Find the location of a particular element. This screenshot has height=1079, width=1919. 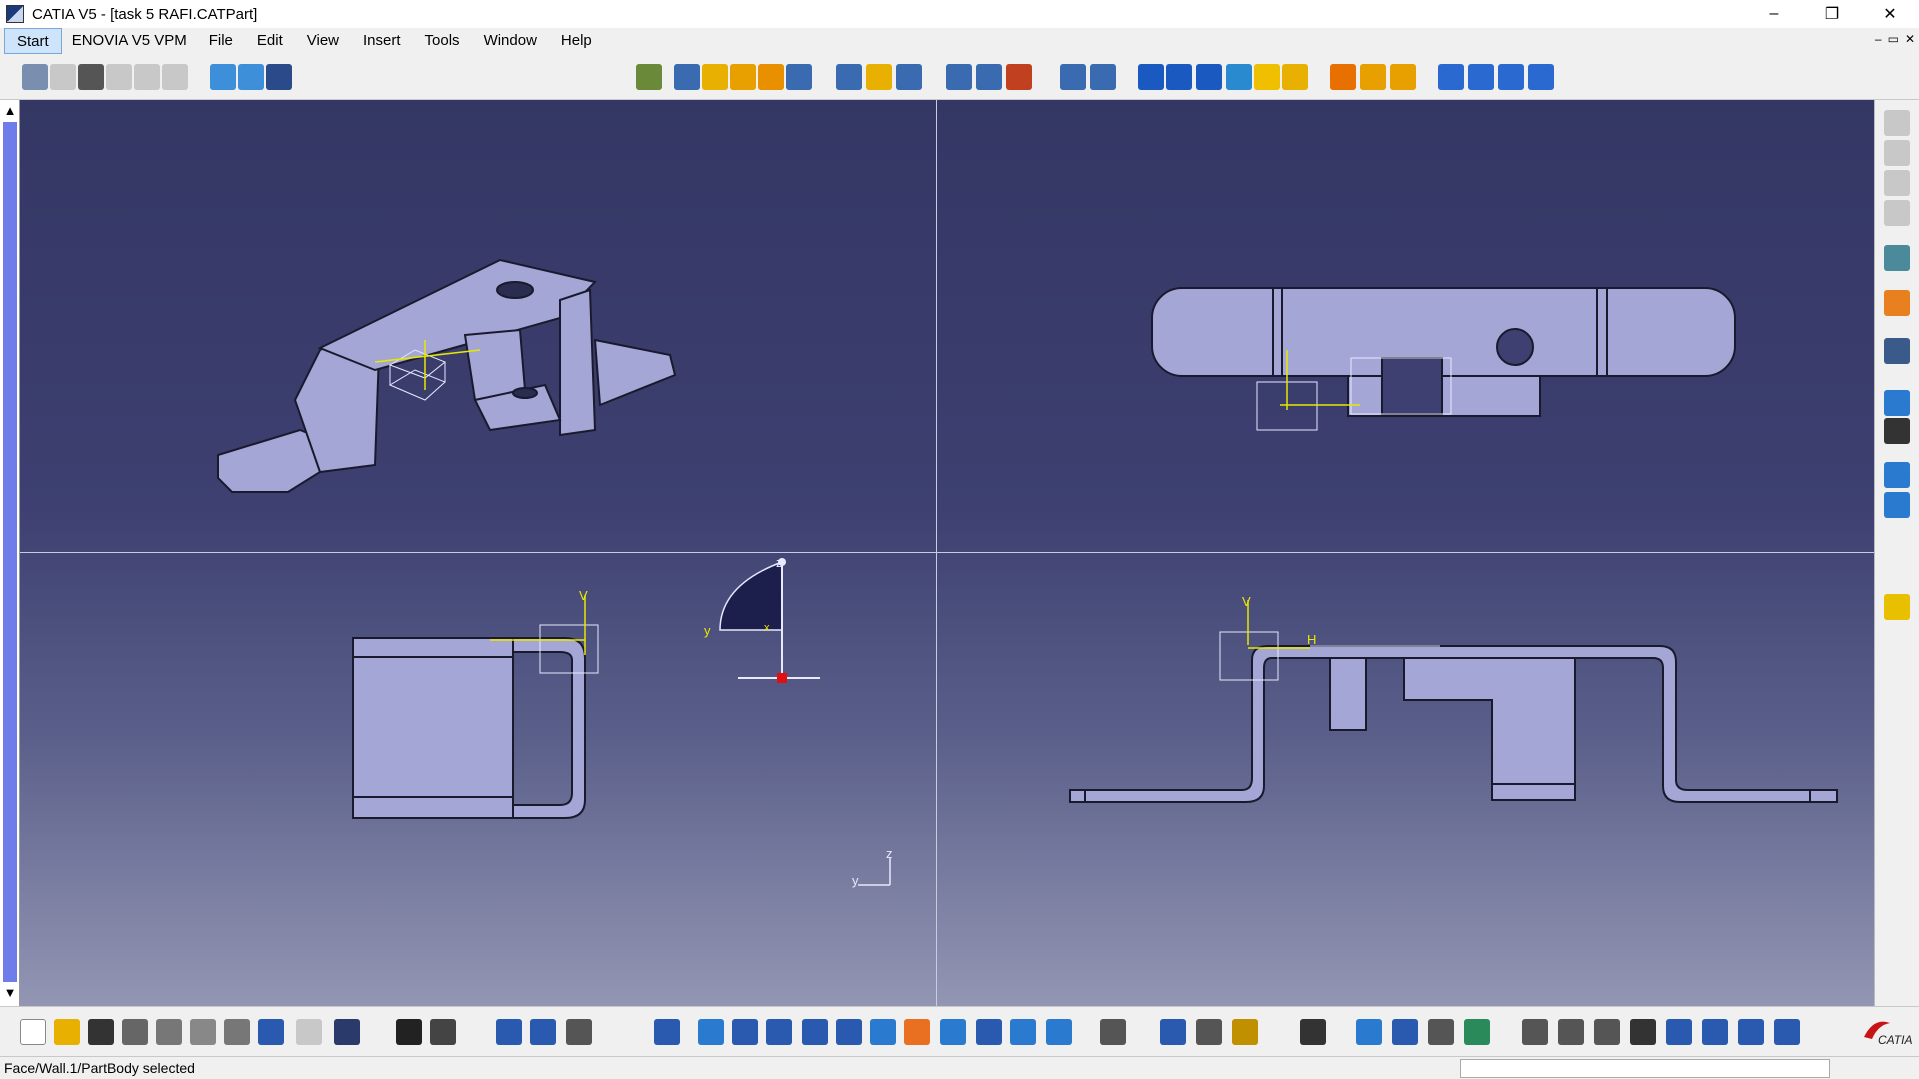

tree-icon is located at coordinates (543, 1032).